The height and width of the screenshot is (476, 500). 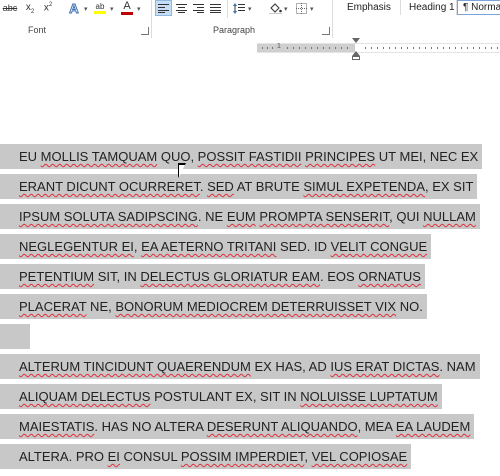 I want to click on borders-dropdown-icon: ▾, so click(x=312, y=9).